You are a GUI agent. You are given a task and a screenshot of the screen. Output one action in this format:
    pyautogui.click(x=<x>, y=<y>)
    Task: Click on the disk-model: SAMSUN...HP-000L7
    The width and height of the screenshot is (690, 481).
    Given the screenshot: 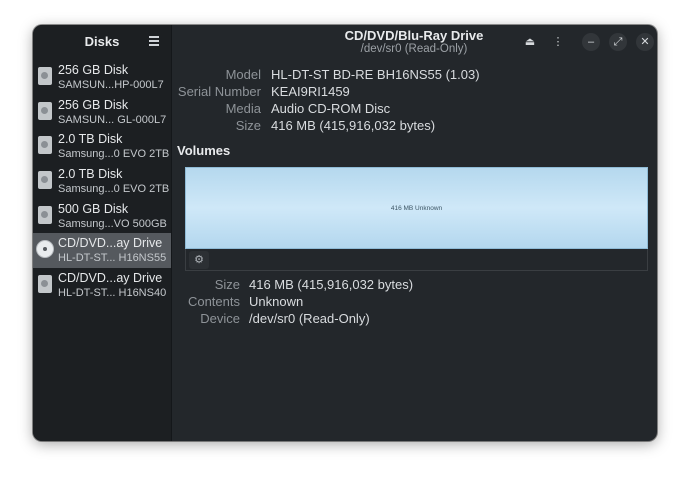 What is the action you would take?
    pyautogui.click(x=111, y=85)
    